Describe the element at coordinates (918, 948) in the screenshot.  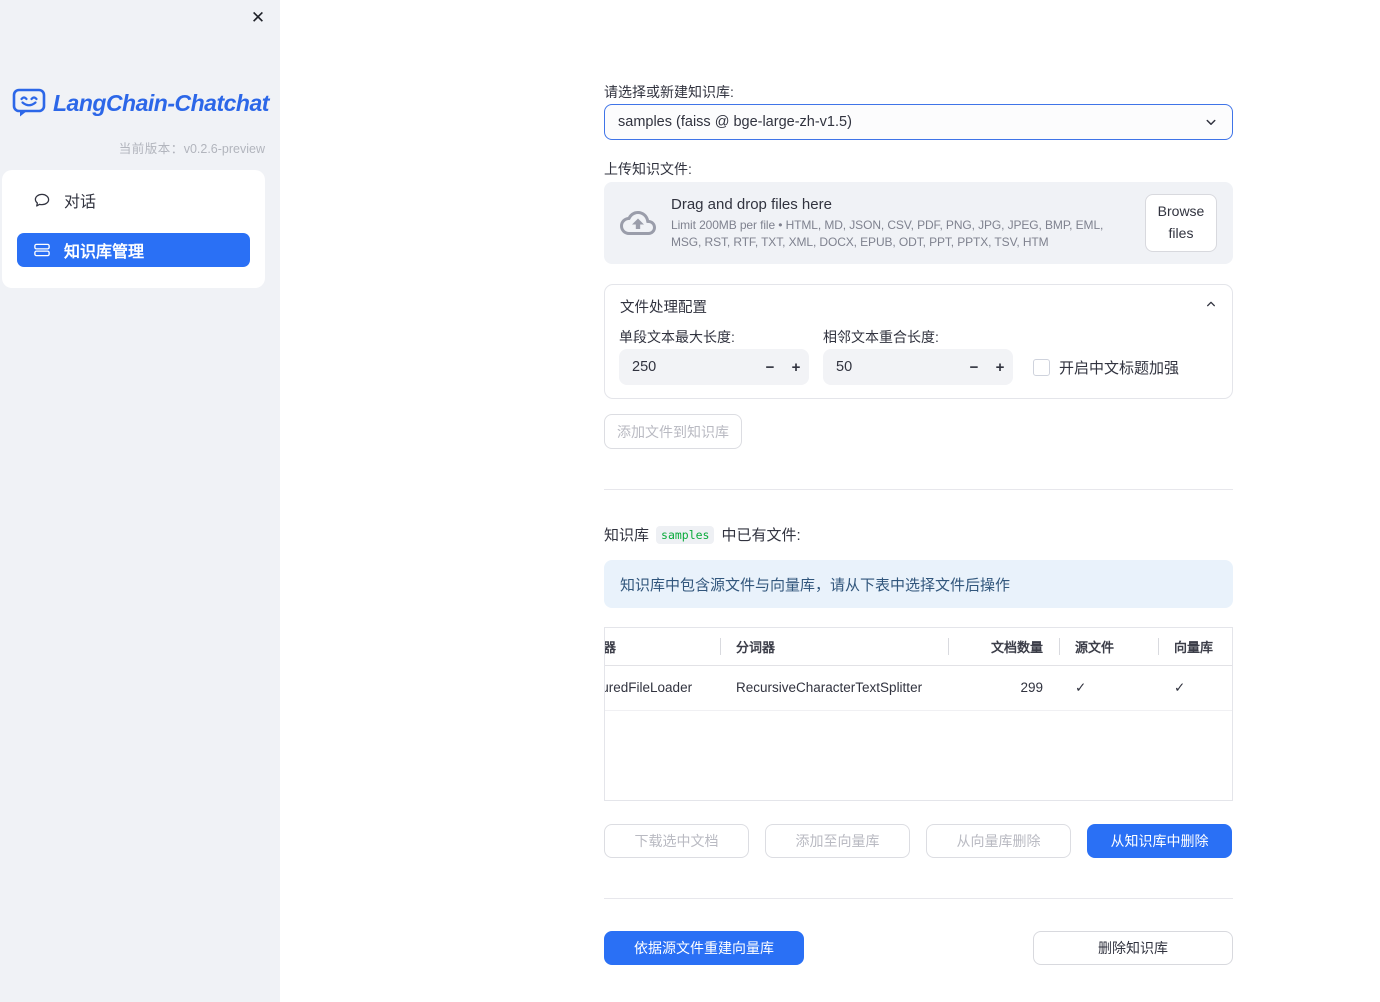
I see `kb-actions-row: 依据源文件重建向量库 删除知识库` at that location.